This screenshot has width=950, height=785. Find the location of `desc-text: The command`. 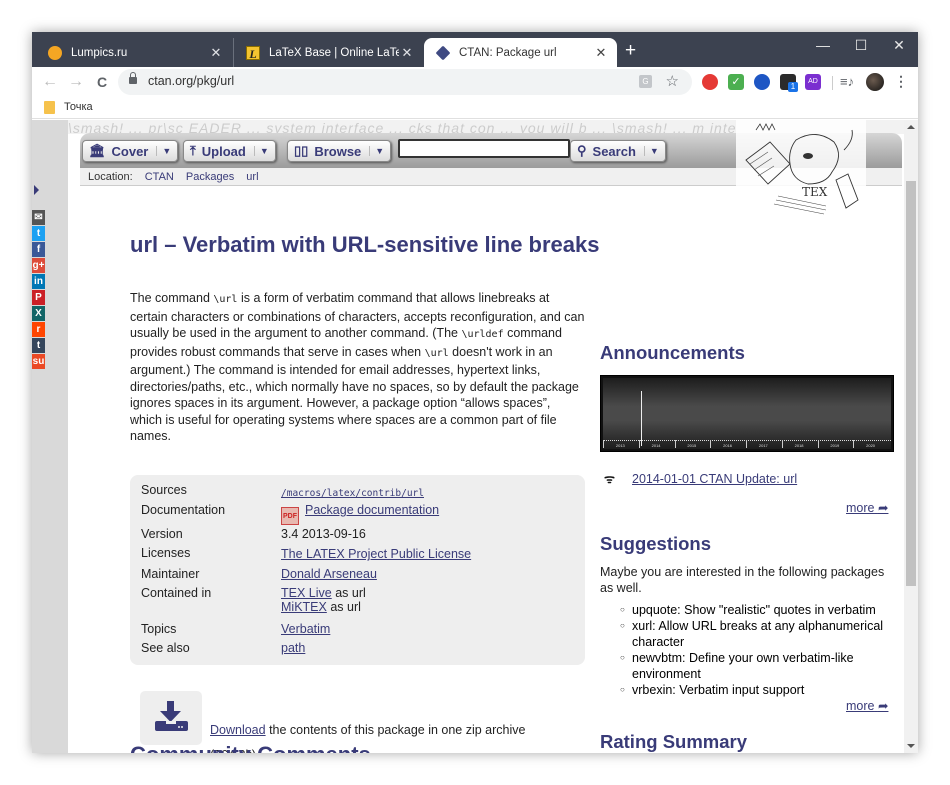

desc-text: The command is located at coordinates (172, 298).